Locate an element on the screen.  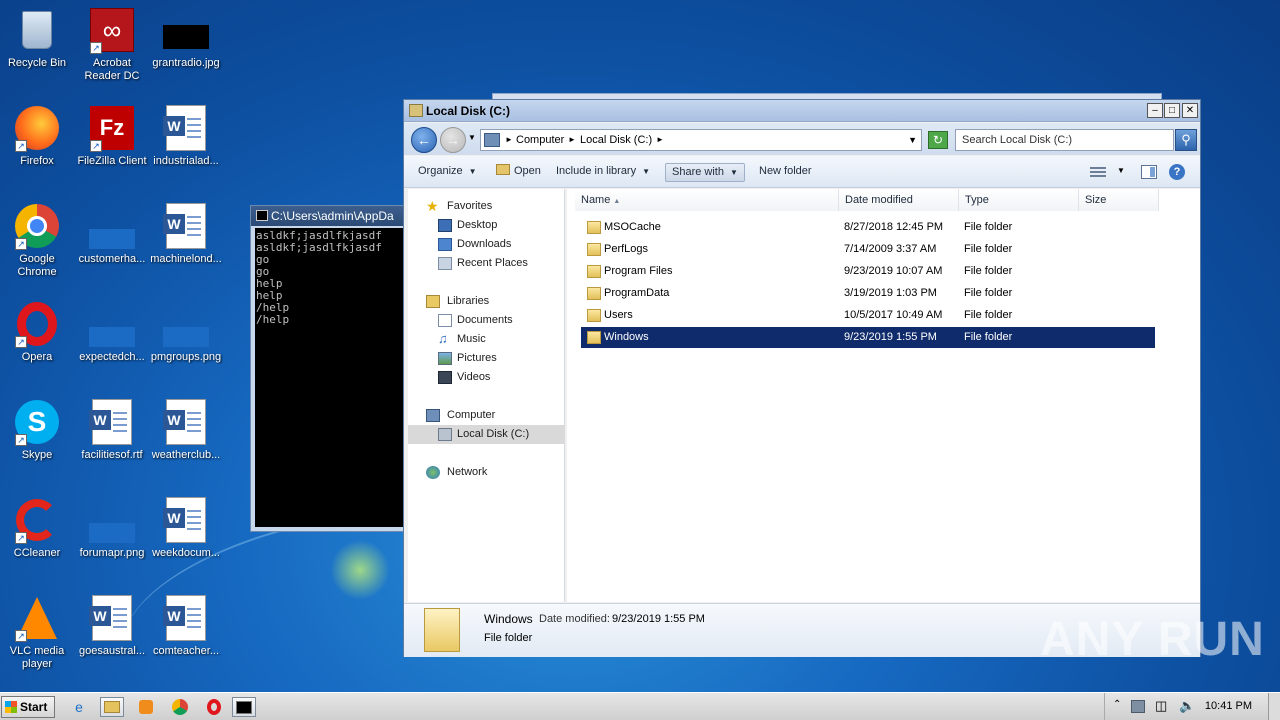
console-taskbar-icon is located at coordinates (244, 707).